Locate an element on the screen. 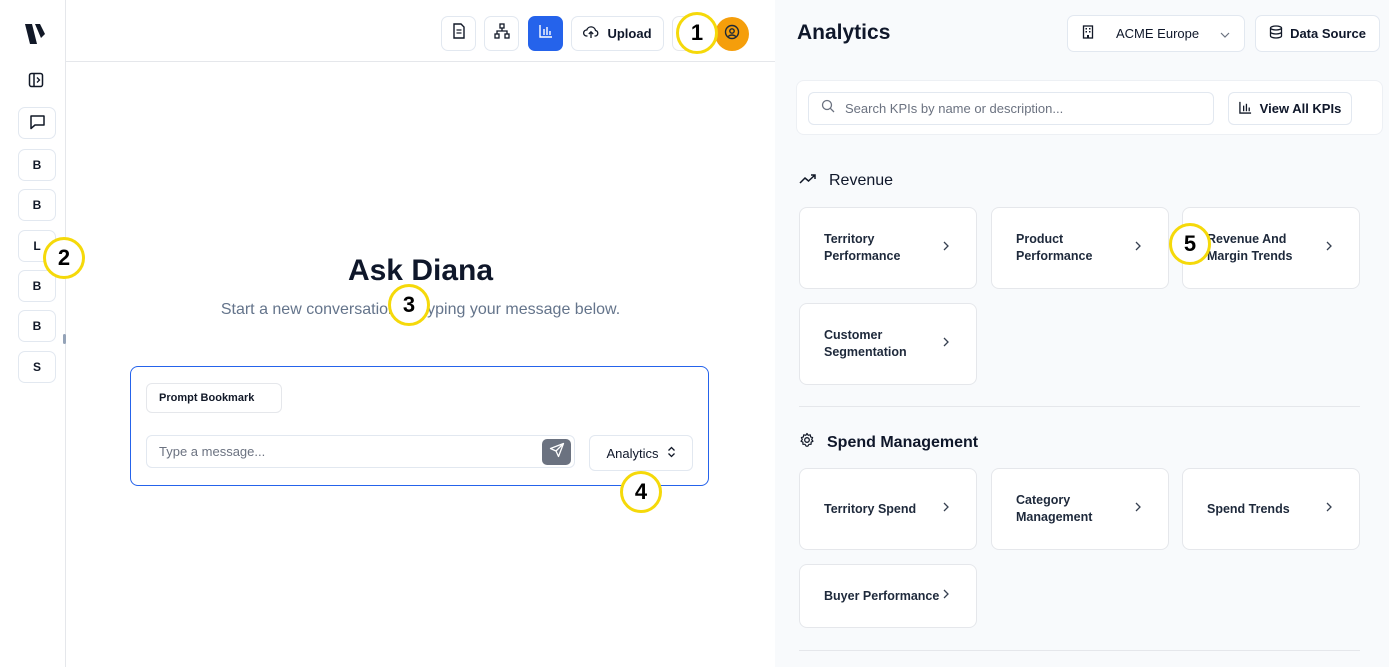 The width and height of the screenshot is (1389, 667). kpi-card-label: Product Performance is located at coordinates (1054, 247).